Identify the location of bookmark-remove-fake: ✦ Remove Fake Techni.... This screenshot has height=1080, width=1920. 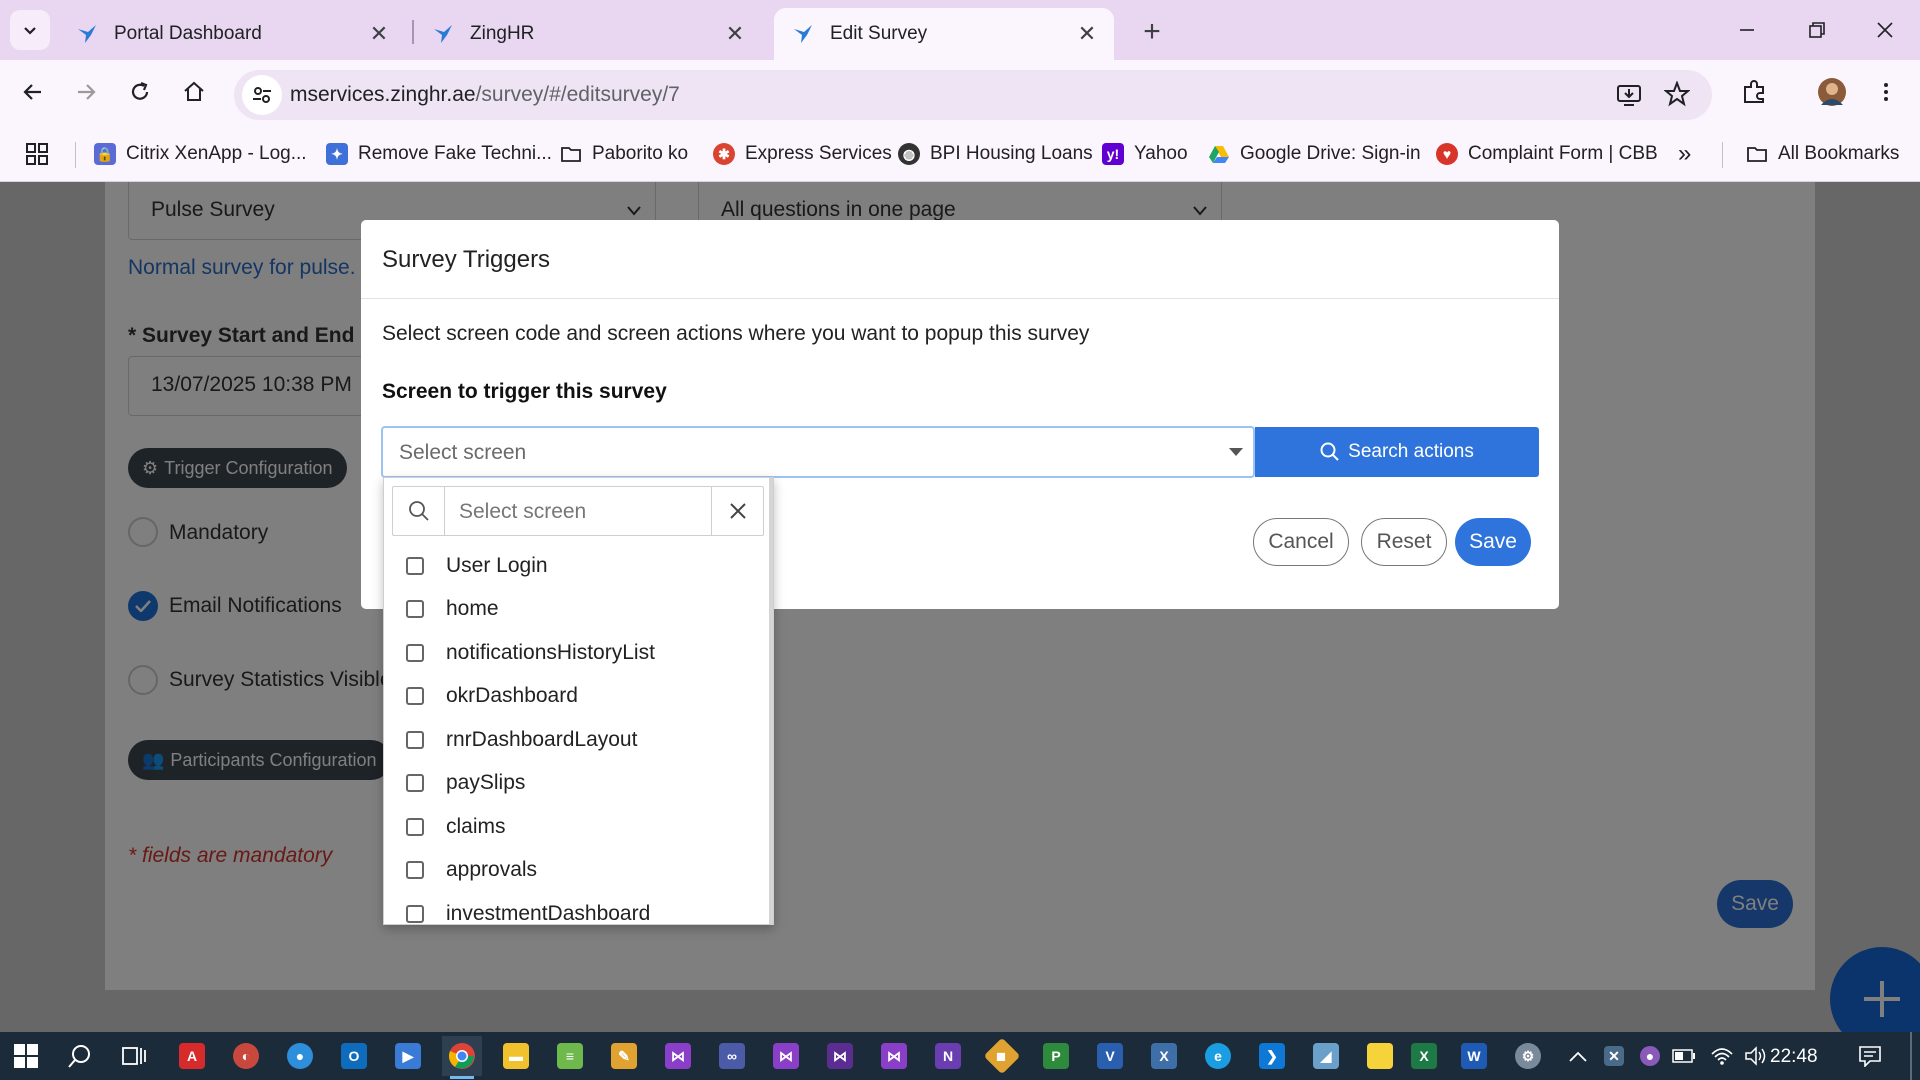
(439, 154).